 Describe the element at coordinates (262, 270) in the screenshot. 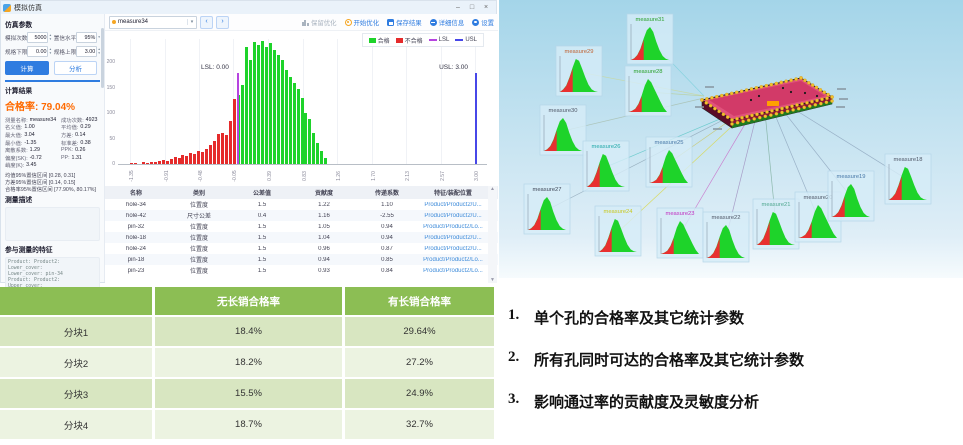

I see `table-cell: 1.5` at that location.